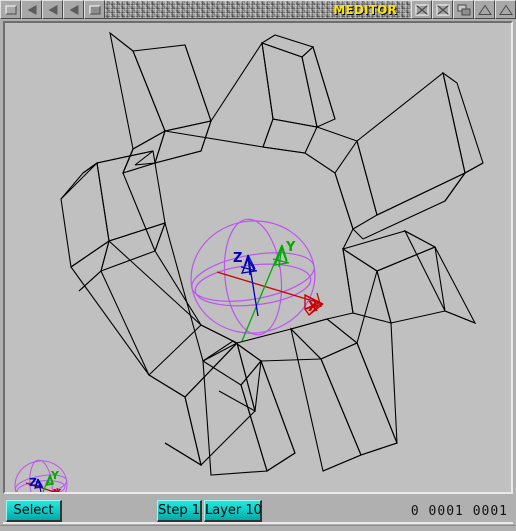 This screenshot has height=531, width=516. I want to click on window-bottom-edge, so click(258, 528).